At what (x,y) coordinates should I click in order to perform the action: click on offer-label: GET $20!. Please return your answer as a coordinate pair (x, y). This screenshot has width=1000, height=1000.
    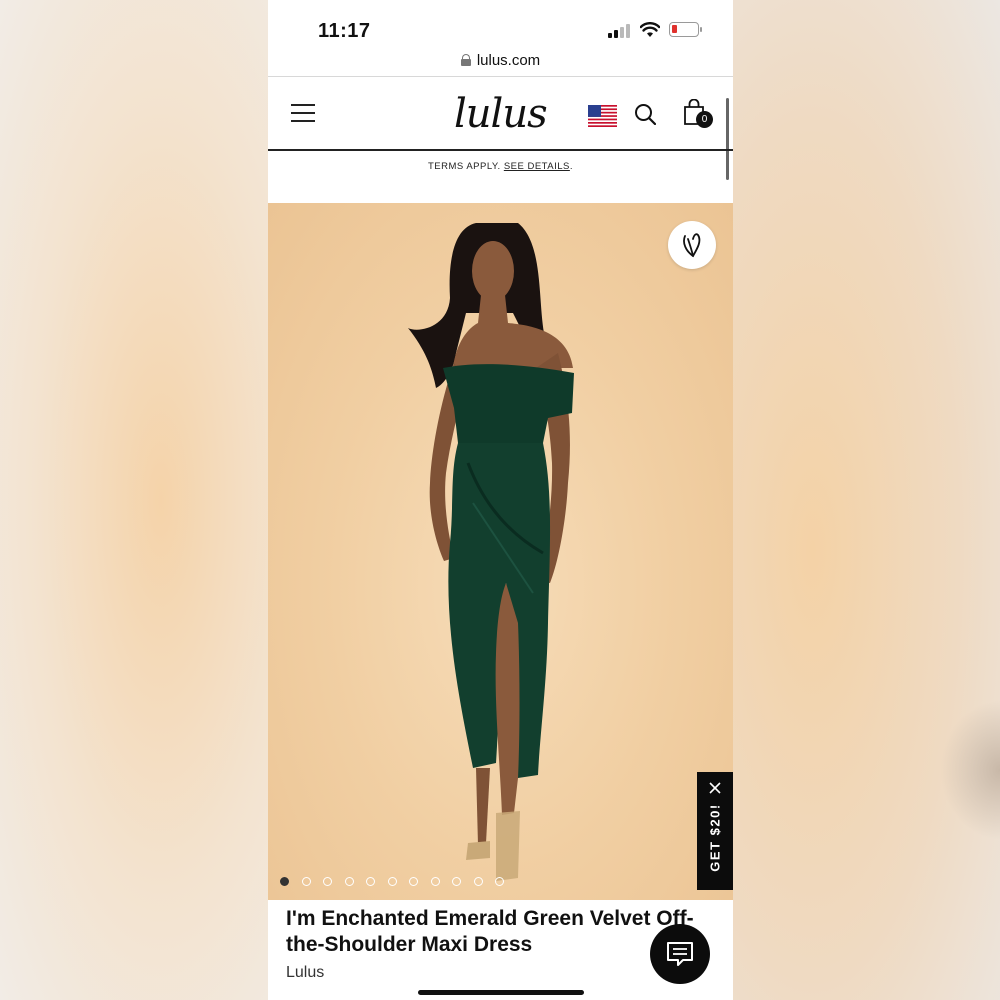
    Looking at the image, I should click on (715, 837).